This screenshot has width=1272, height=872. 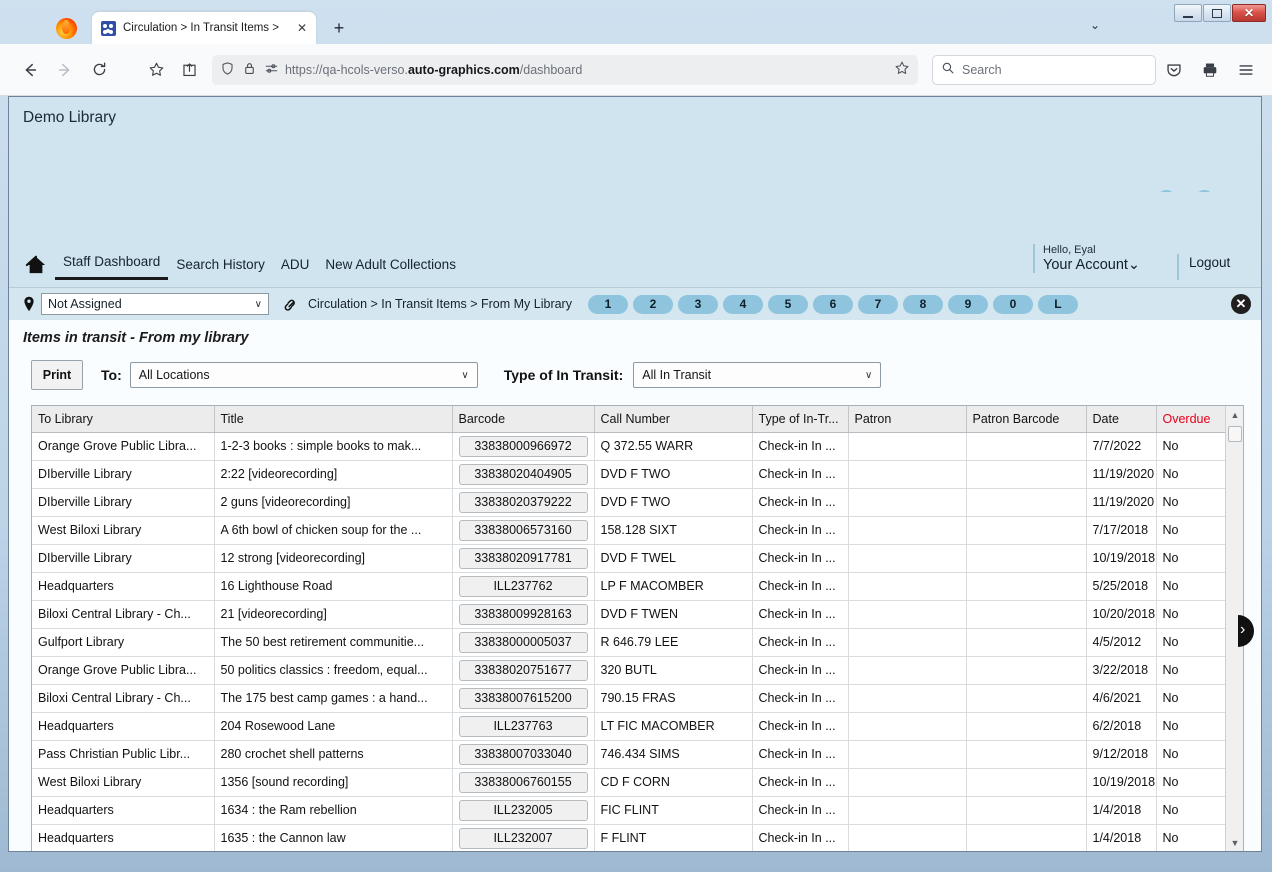 What do you see at coordinates (1095, 25) in the screenshot?
I see `list-all-tabs-icon: ⌄` at bounding box center [1095, 25].